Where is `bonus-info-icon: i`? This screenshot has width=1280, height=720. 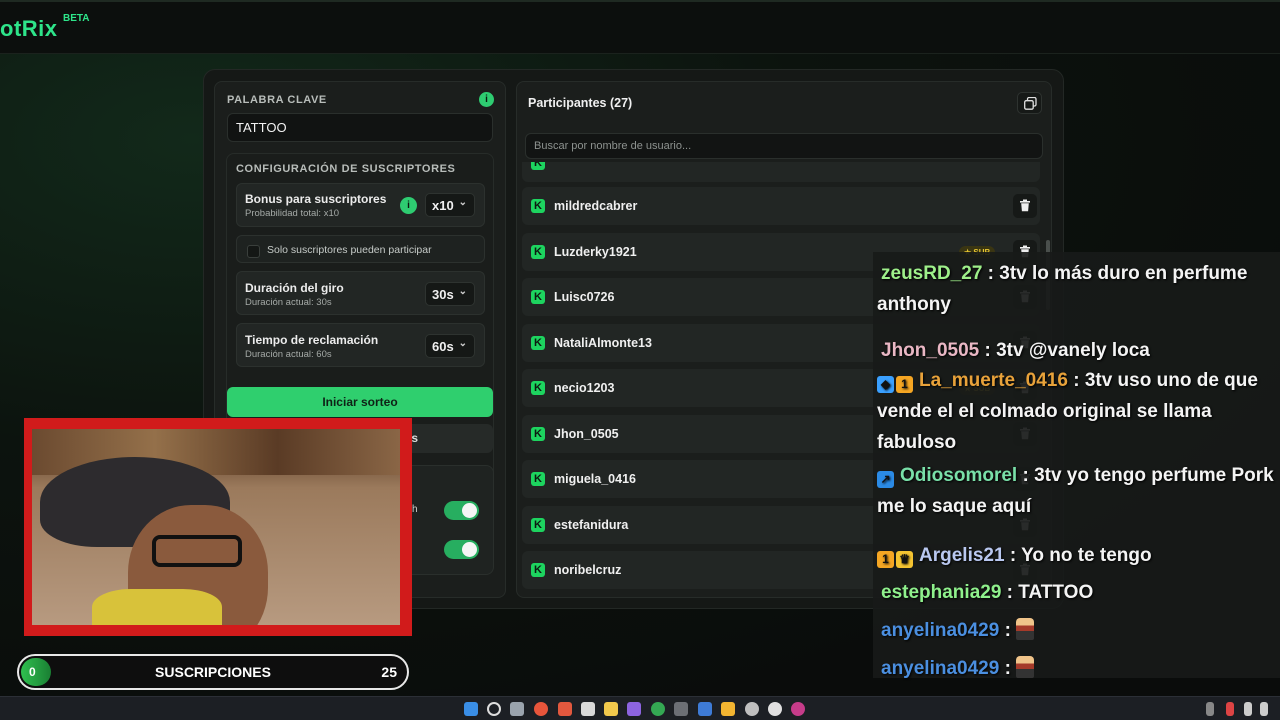
bonus-info-icon: i is located at coordinates (408, 205).